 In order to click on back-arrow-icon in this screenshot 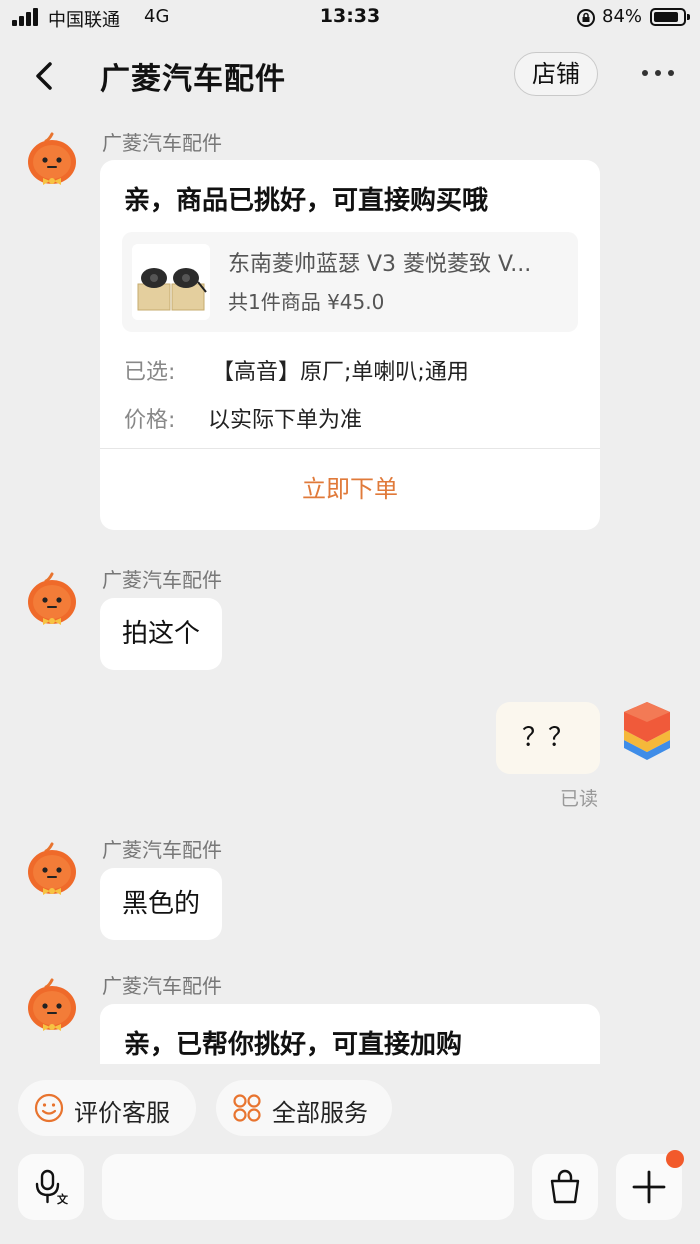, I will do `click(46, 76)`.